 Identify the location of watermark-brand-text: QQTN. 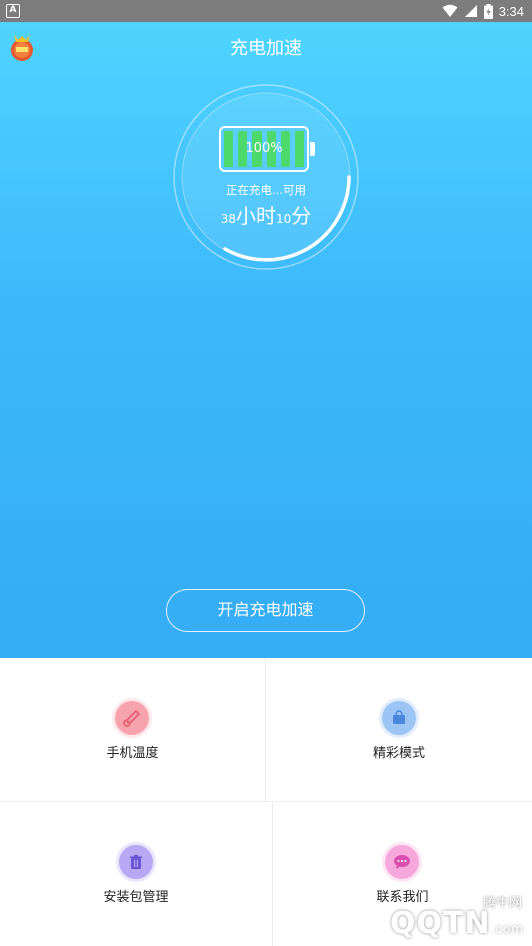
(440, 923).